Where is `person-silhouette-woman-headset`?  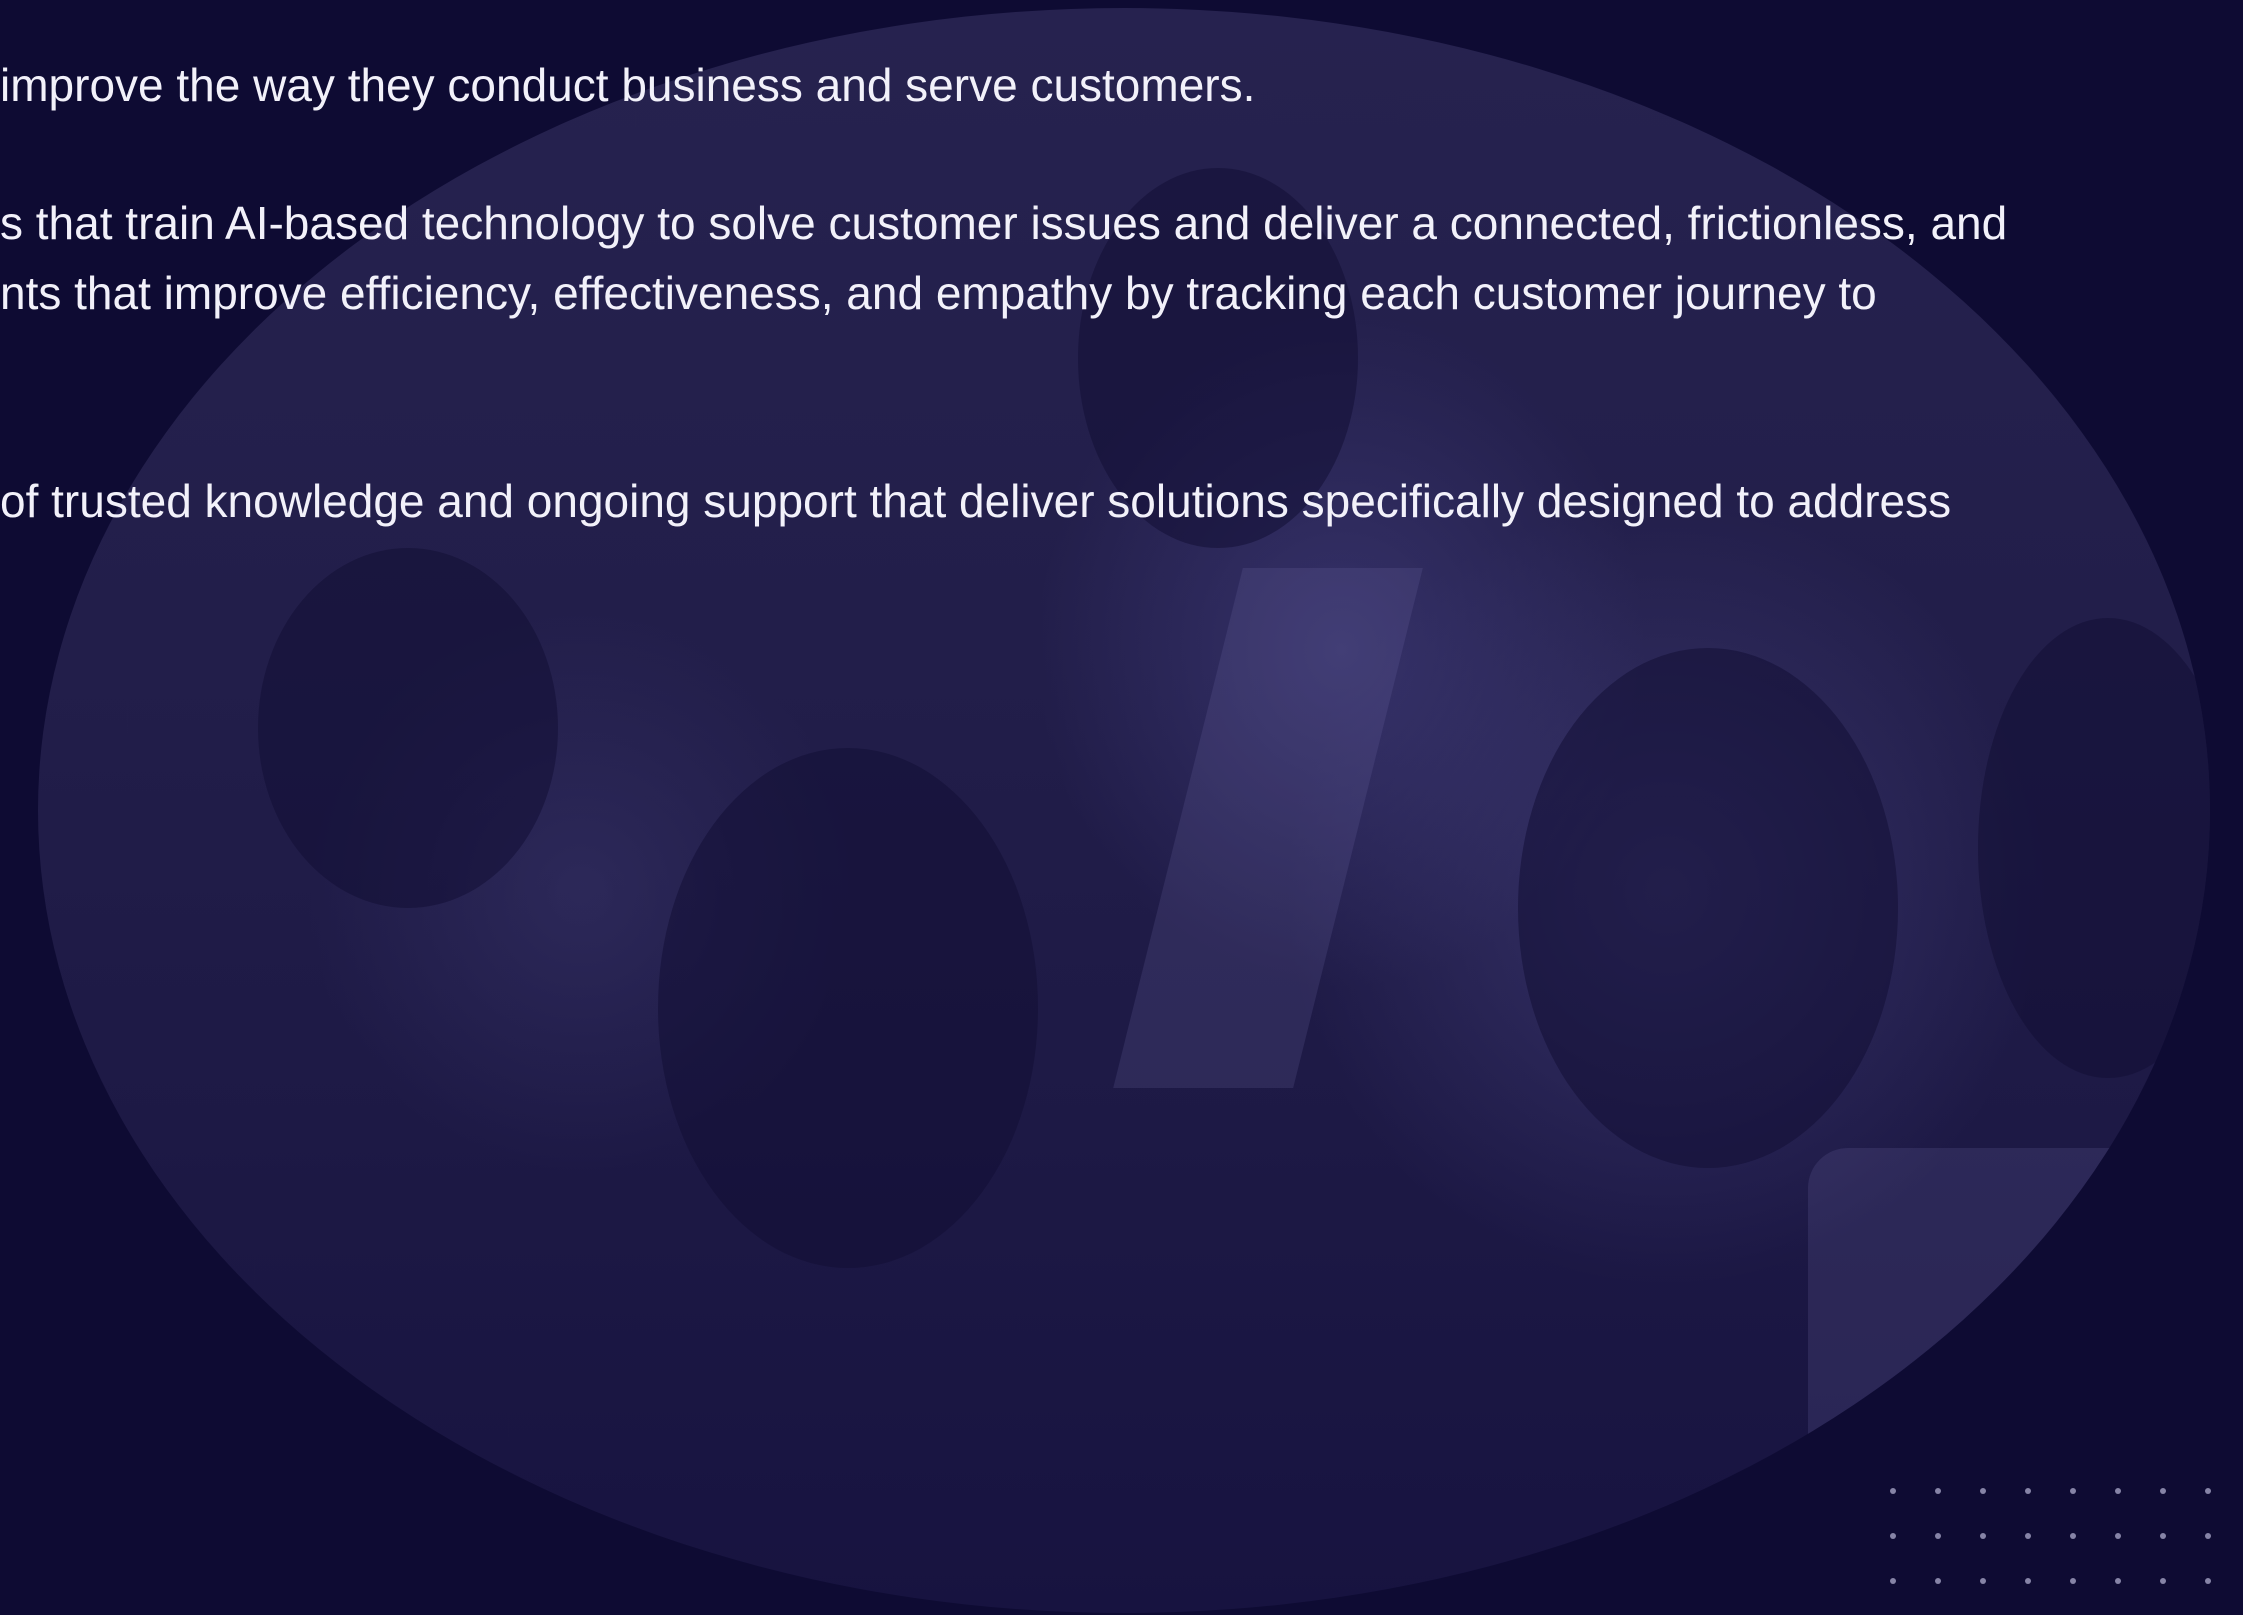
person-silhouette-woman-headset is located at coordinates (848, 1008).